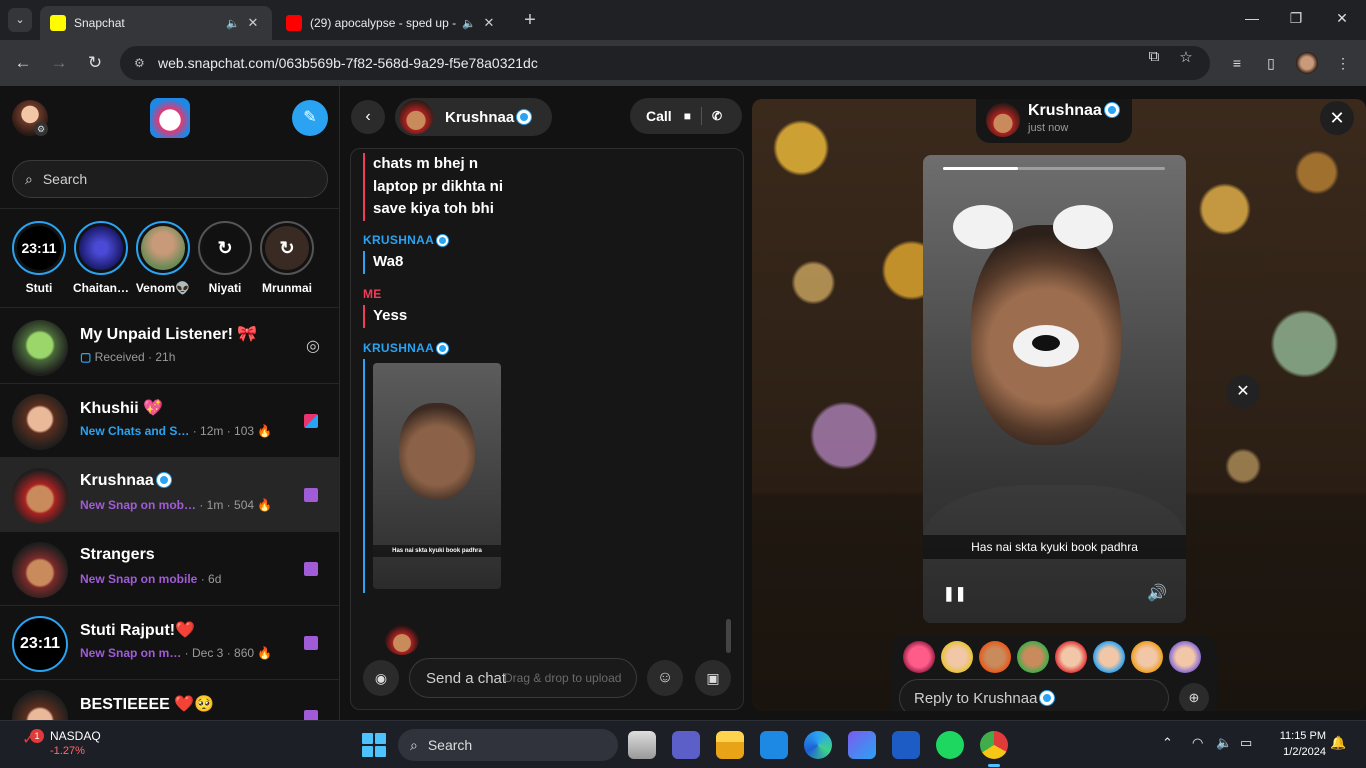 Image resolution: width=1366 pixels, height=768 pixels. What do you see at coordinates (774, 745) in the screenshot?
I see `mail-icon` at bounding box center [774, 745].